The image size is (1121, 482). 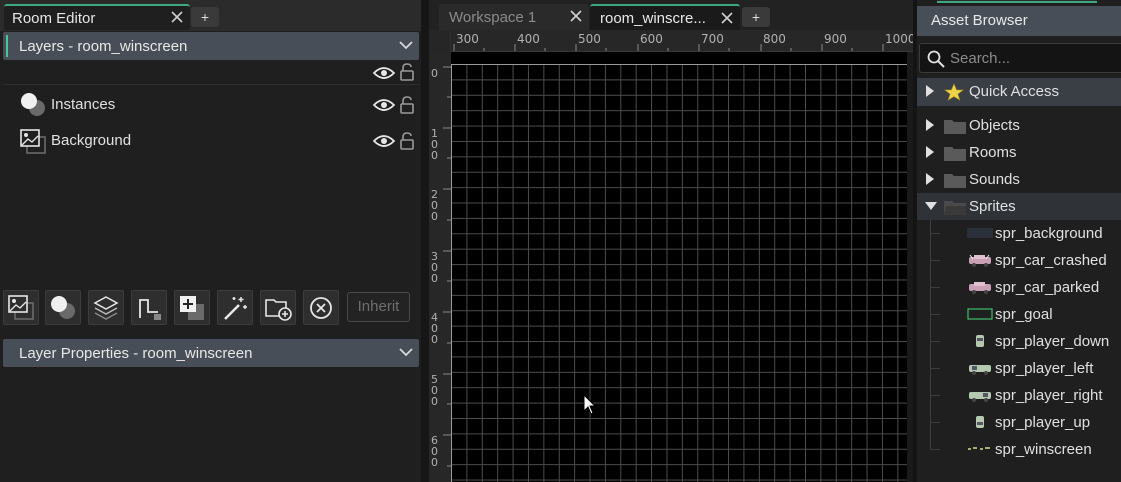 I want to click on layers-header-label: Layers - room_winscreen, so click(x=103, y=46).